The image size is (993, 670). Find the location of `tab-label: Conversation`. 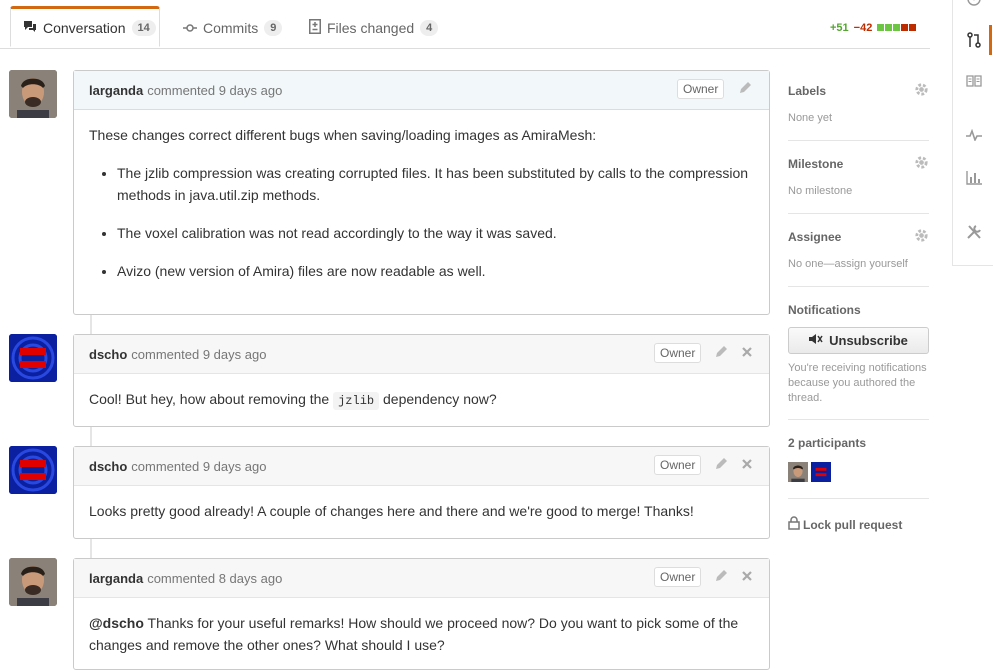

tab-label: Conversation is located at coordinates (84, 28).